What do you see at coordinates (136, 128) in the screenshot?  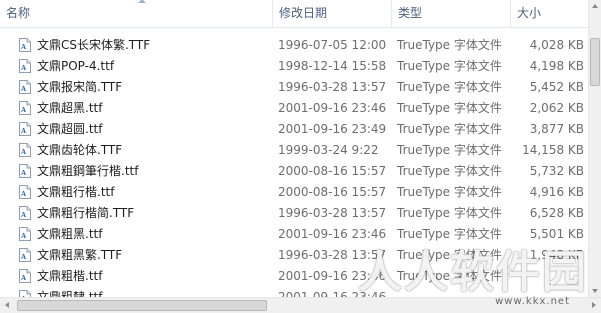 I see `file-name-cell: A 文鼎超圆.ttf` at bounding box center [136, 128].